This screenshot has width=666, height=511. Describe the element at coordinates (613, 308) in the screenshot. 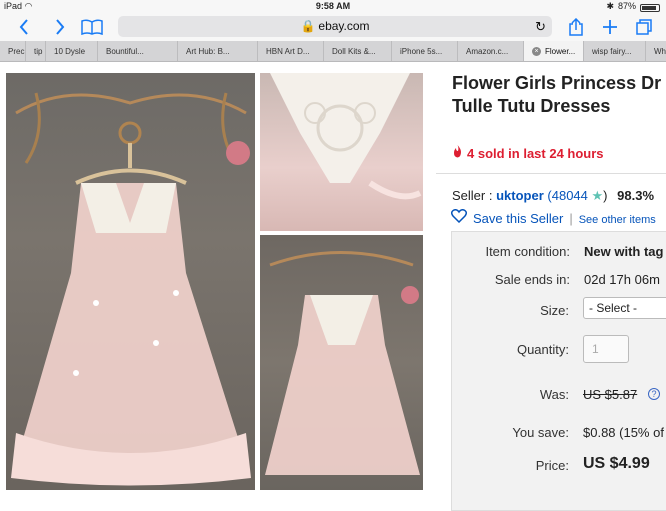

I see `size-select-value: - Select -` at that location.